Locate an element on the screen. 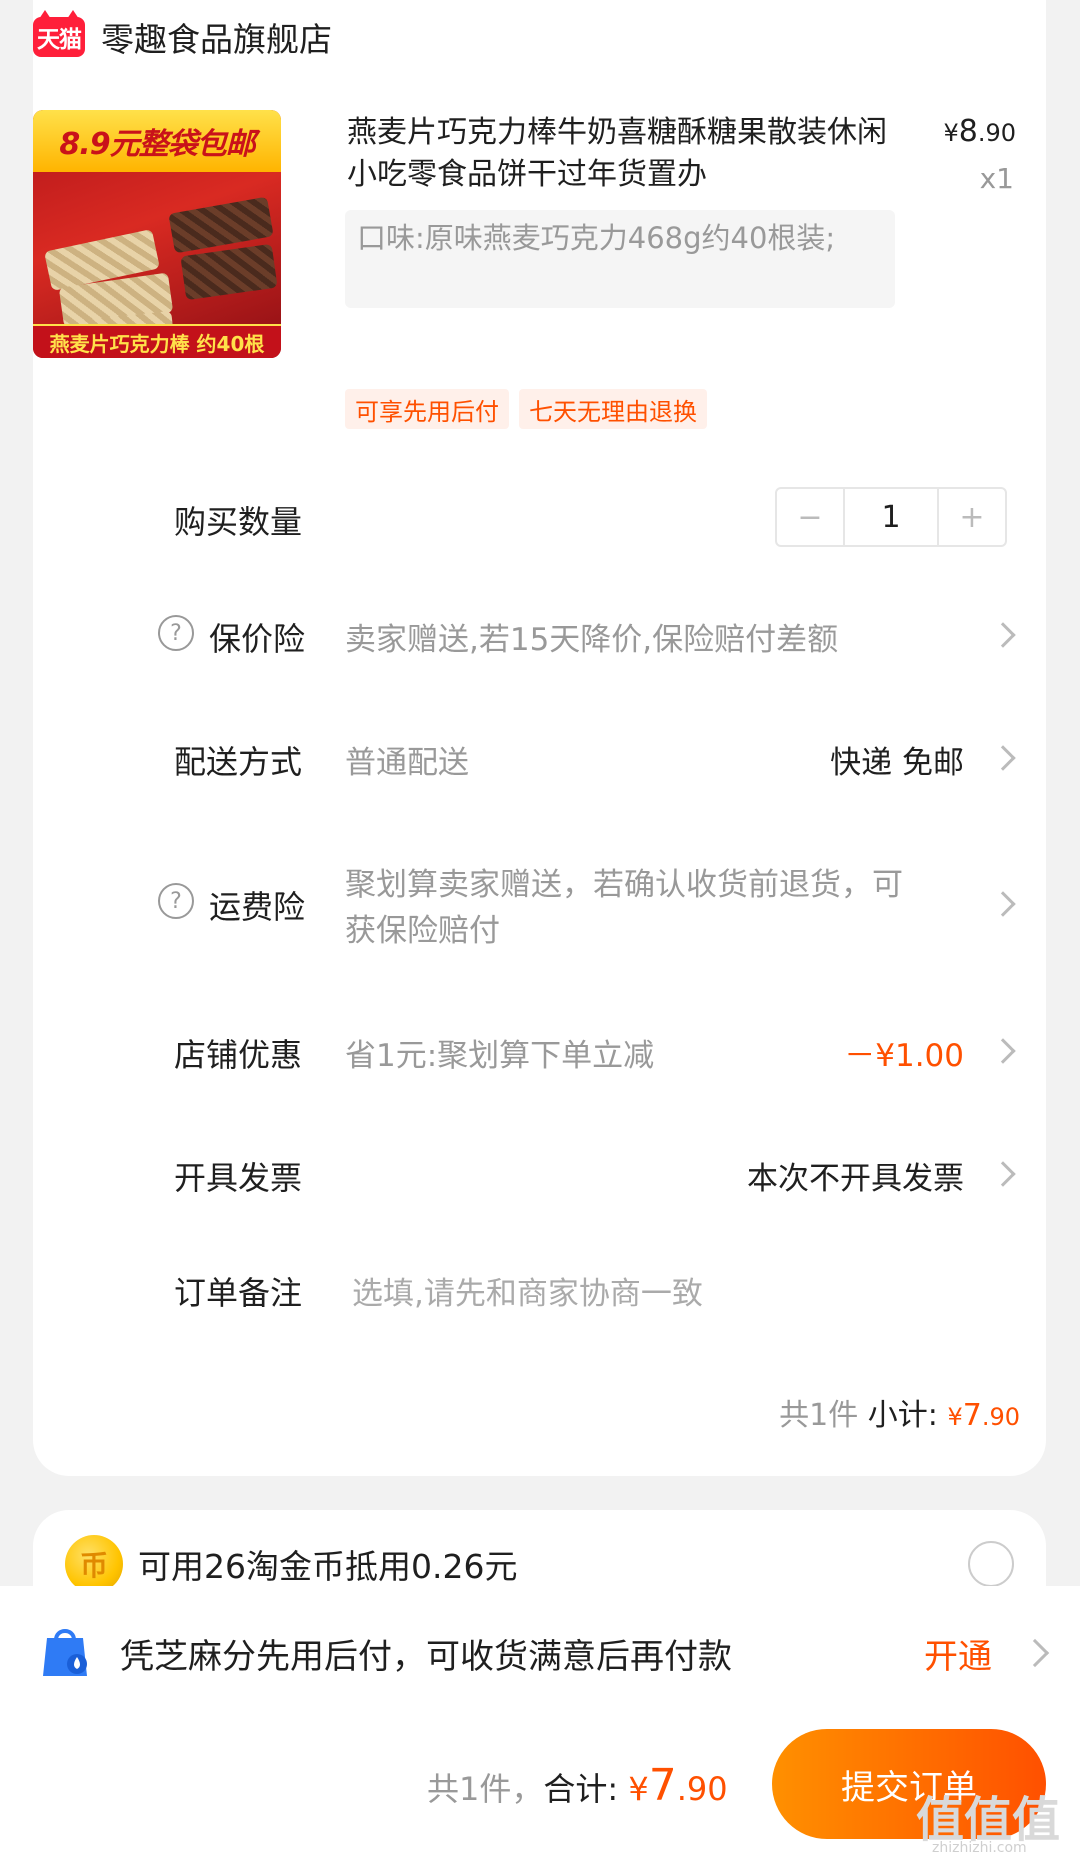  price-dec: .90 is located at coordinates (996, 133).